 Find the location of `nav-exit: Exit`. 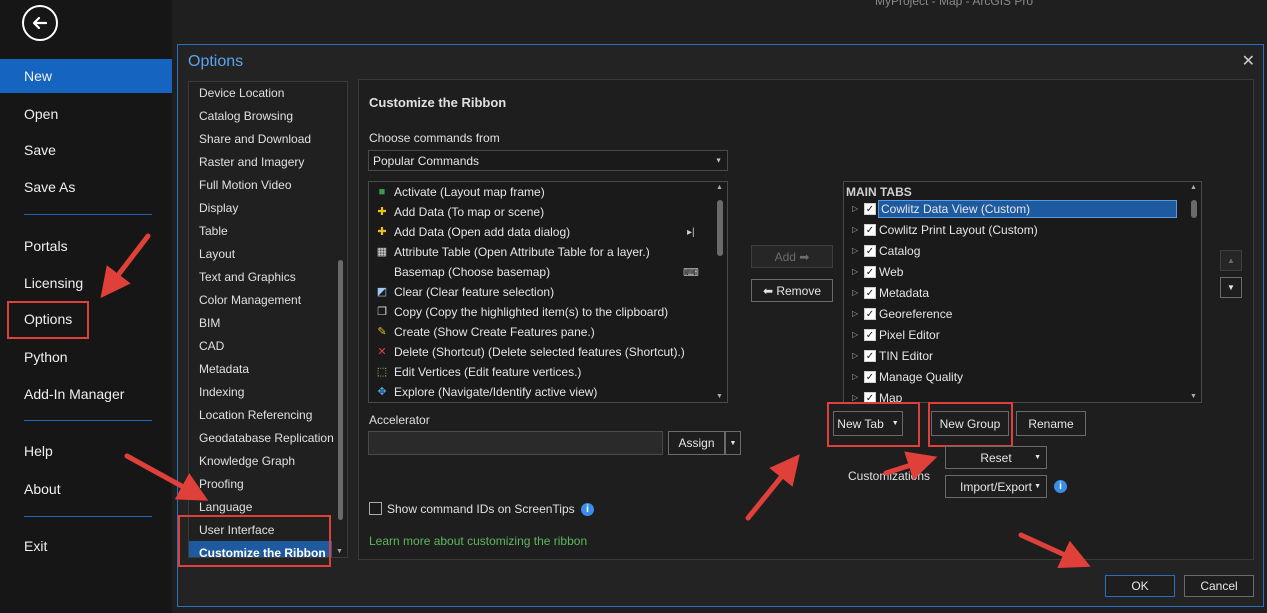

nav-exit: Exit is located at coordinates (86, 546).